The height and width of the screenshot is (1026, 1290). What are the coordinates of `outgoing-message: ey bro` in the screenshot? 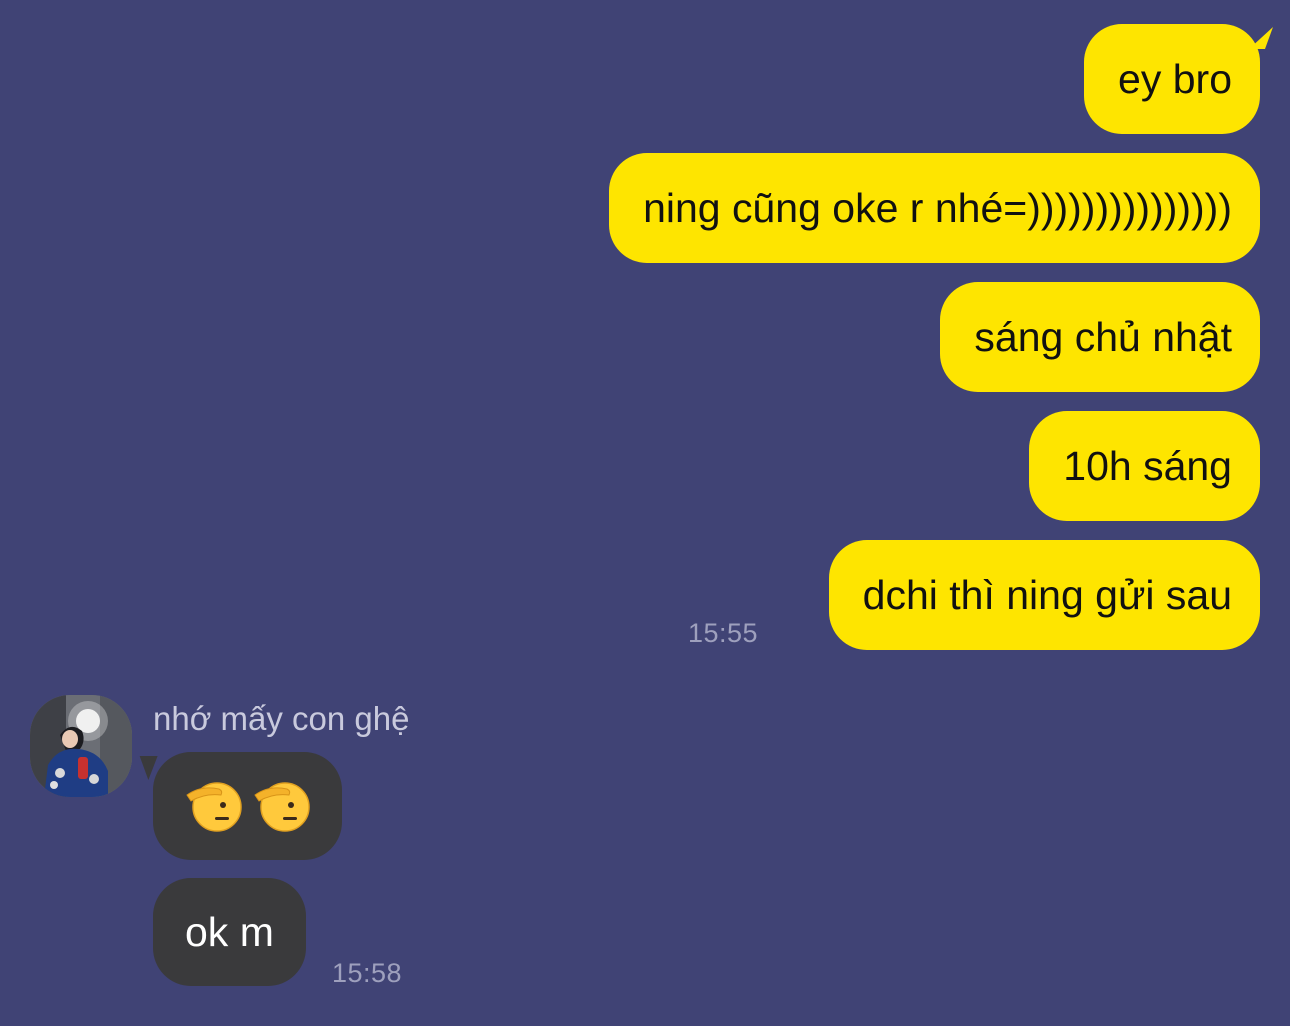 It's located at (1172, 79).